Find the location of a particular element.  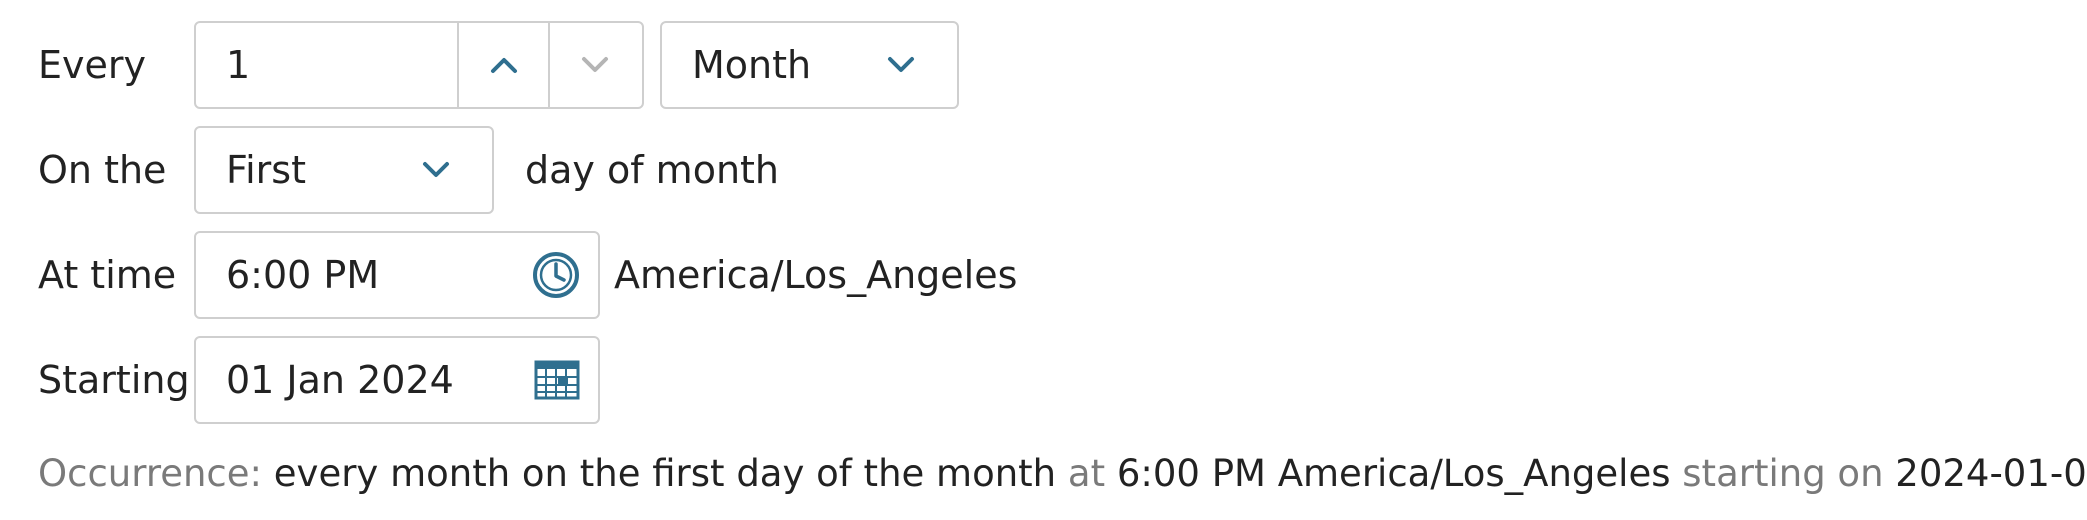

ordinal-select-value: First is located at coordinates (266, 170).